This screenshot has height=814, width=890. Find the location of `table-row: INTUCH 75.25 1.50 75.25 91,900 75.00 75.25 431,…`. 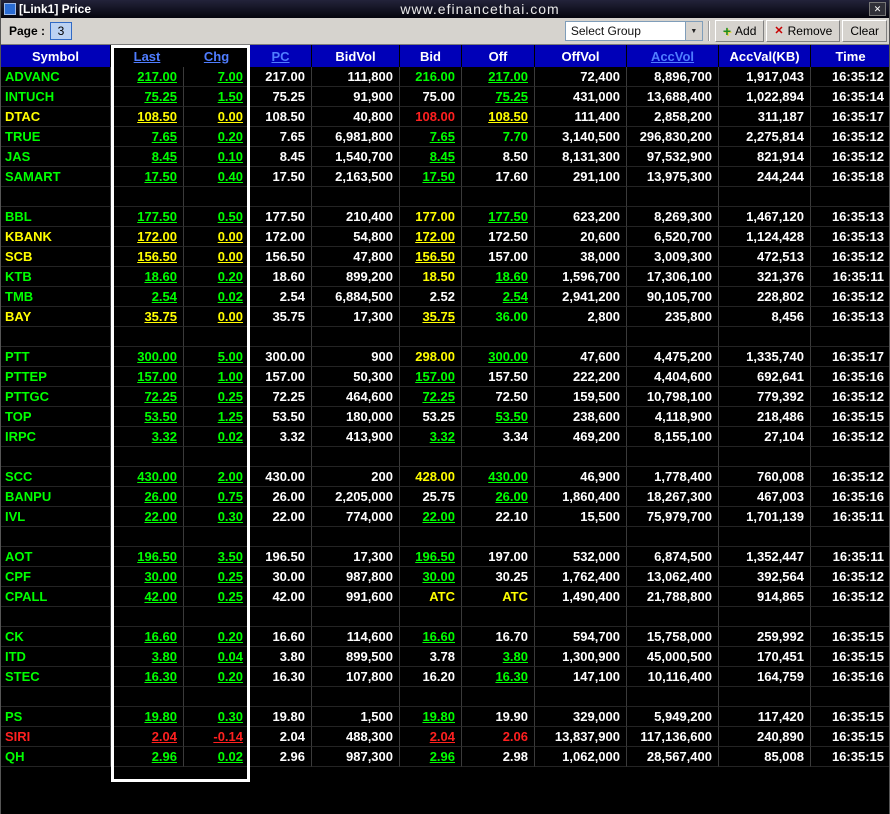

table-row: INTUCH 75.25 1.50 75.25 91,900 75.00 75.25 431,… is located at coordinates (445, 97).